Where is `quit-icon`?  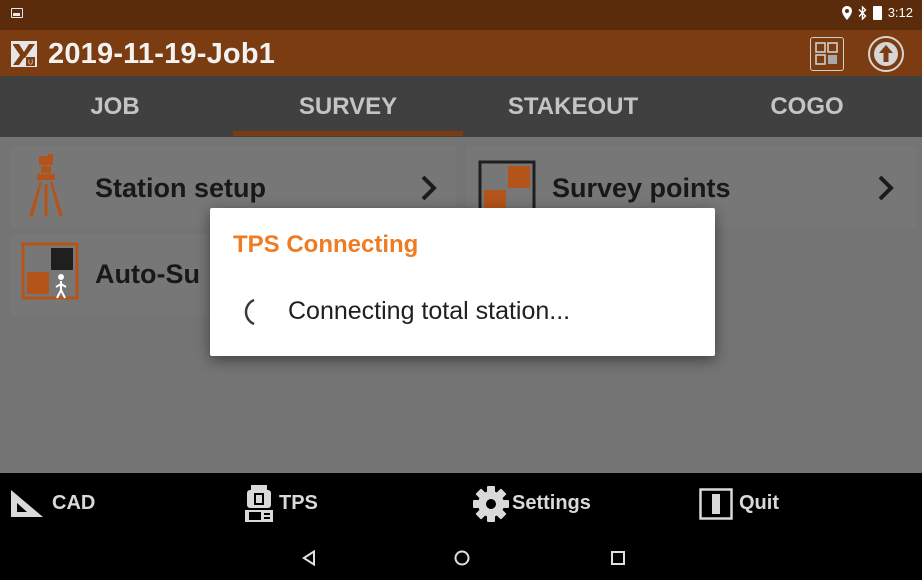 quit-icon is located at coordinates (716, 503).